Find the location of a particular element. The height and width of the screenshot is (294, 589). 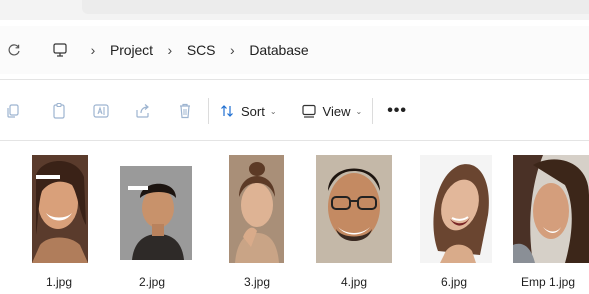

view-icon is located at coordinates (309, 111).